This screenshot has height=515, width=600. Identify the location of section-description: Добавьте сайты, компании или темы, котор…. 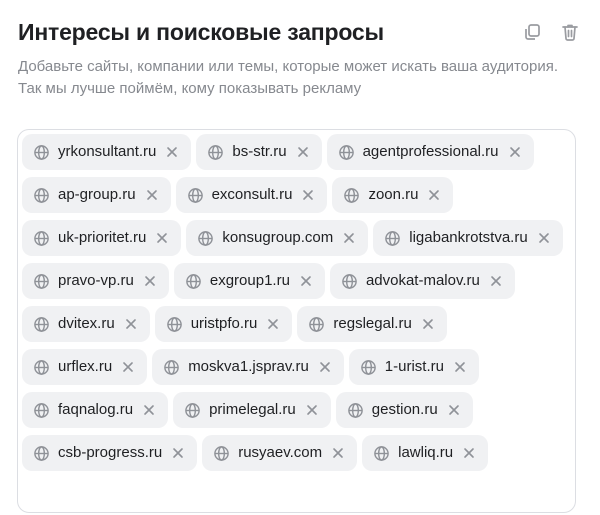
(288, 77).